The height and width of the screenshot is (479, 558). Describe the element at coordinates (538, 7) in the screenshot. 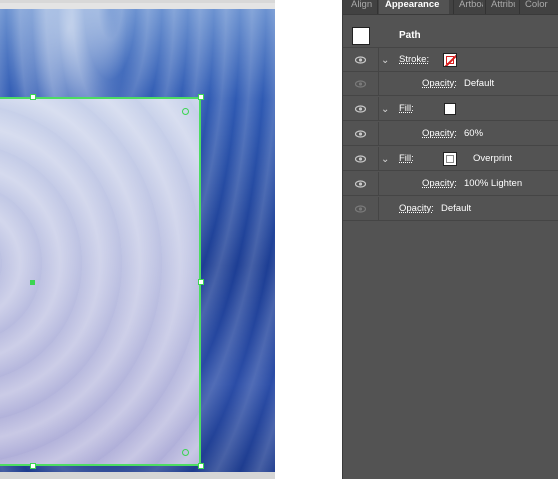

I see `tab-color: Color` at that location.